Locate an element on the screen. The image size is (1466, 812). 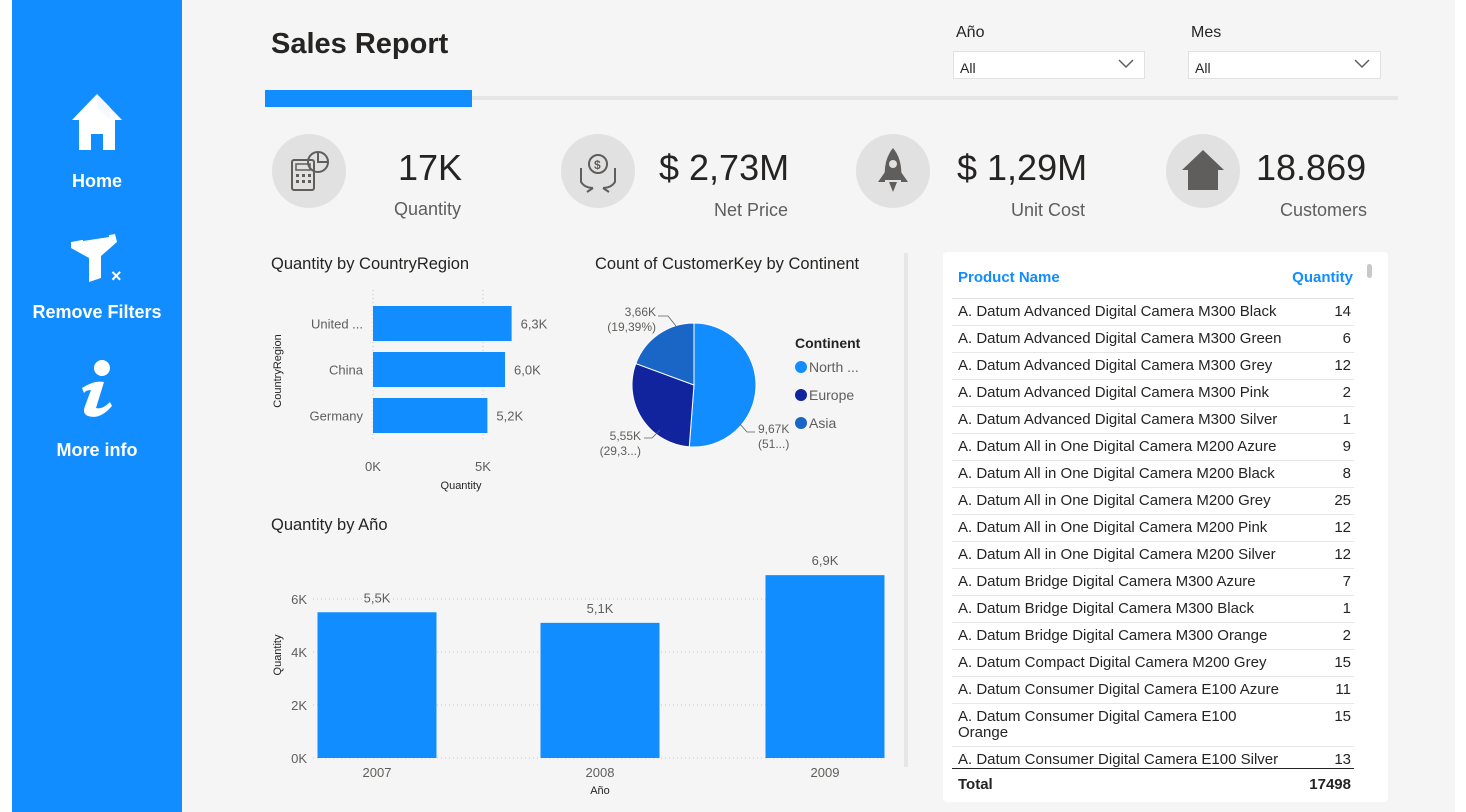
quantity-kpi-label: Quantity is located at coordinates (428, 209).